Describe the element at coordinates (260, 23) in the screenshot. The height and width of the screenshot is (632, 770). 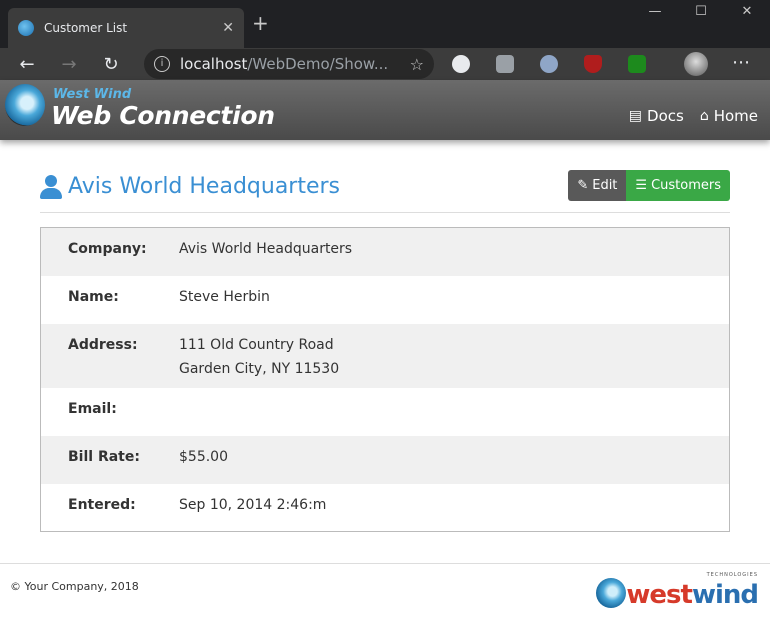
I see `new-tab-button: +` at that location.